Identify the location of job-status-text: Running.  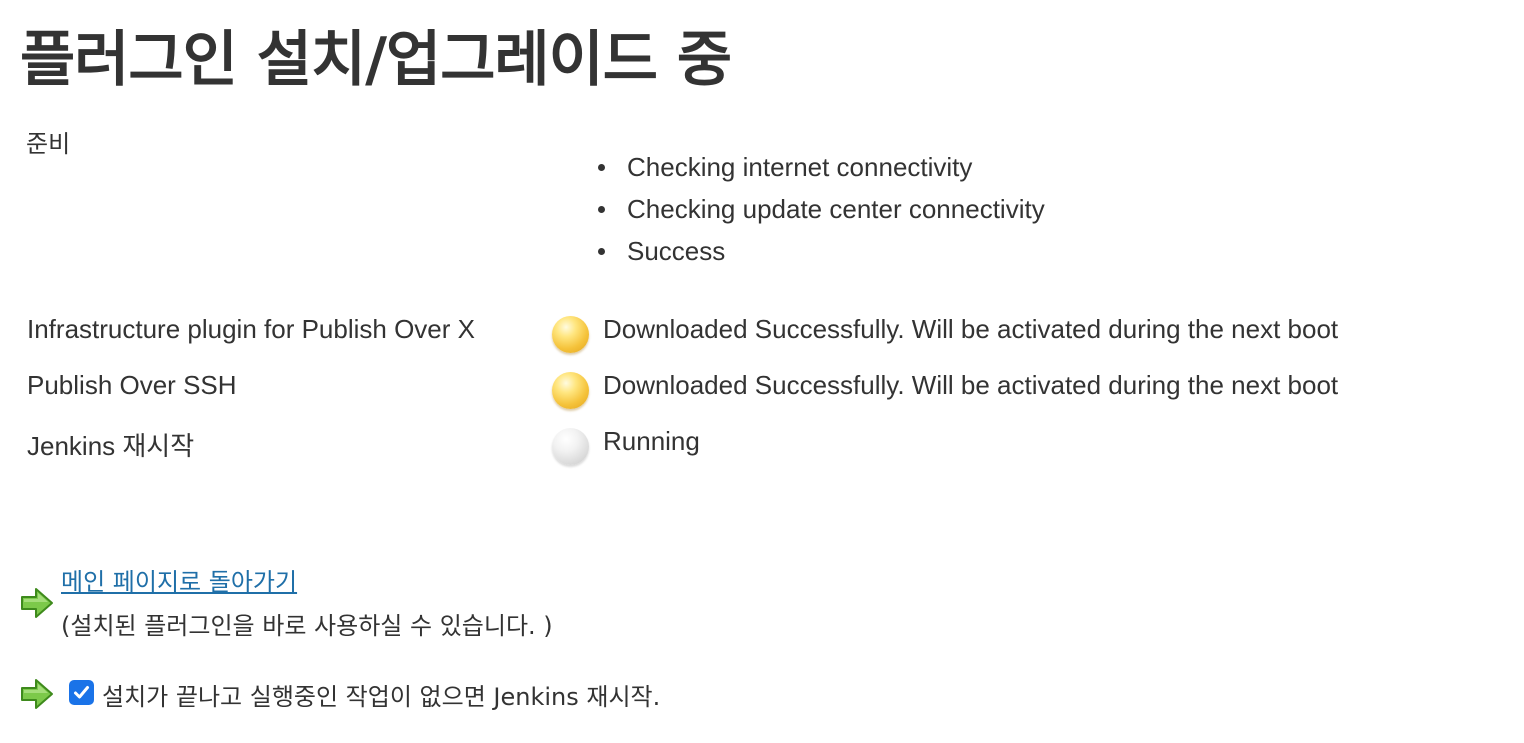
(651, 441).